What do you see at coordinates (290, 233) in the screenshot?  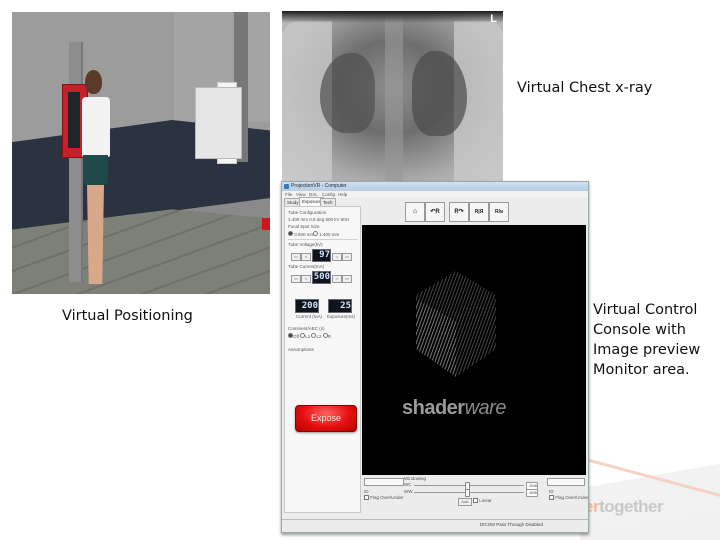 I see `radio-selected` at bounding box center [290, 233].